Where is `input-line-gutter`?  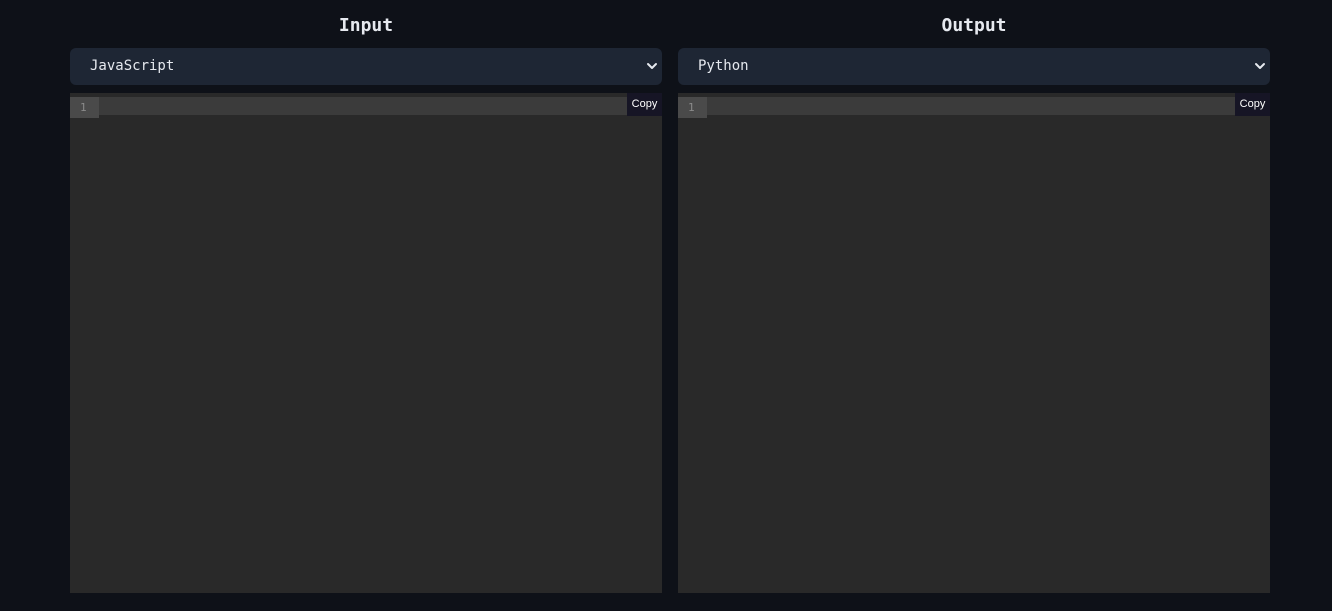 input-line-gutter is located at coordinates (84, 343).